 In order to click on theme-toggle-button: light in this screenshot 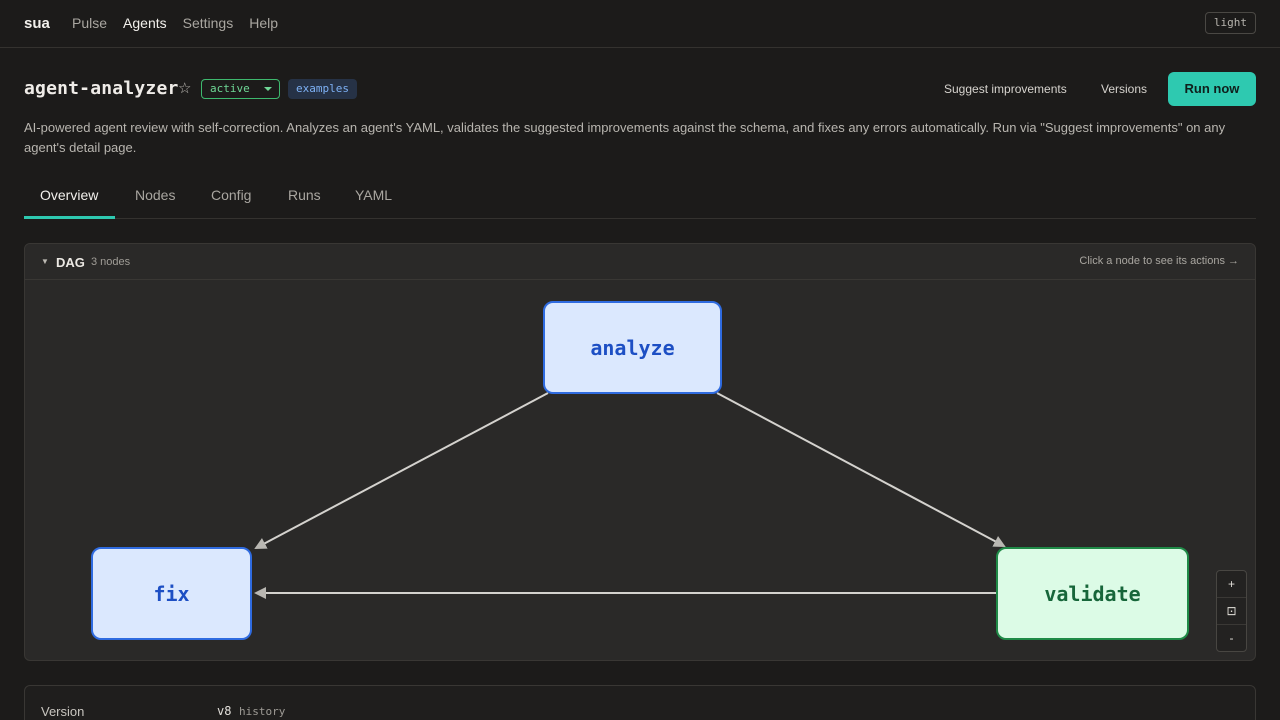, I will do `click(1230, 23)`.